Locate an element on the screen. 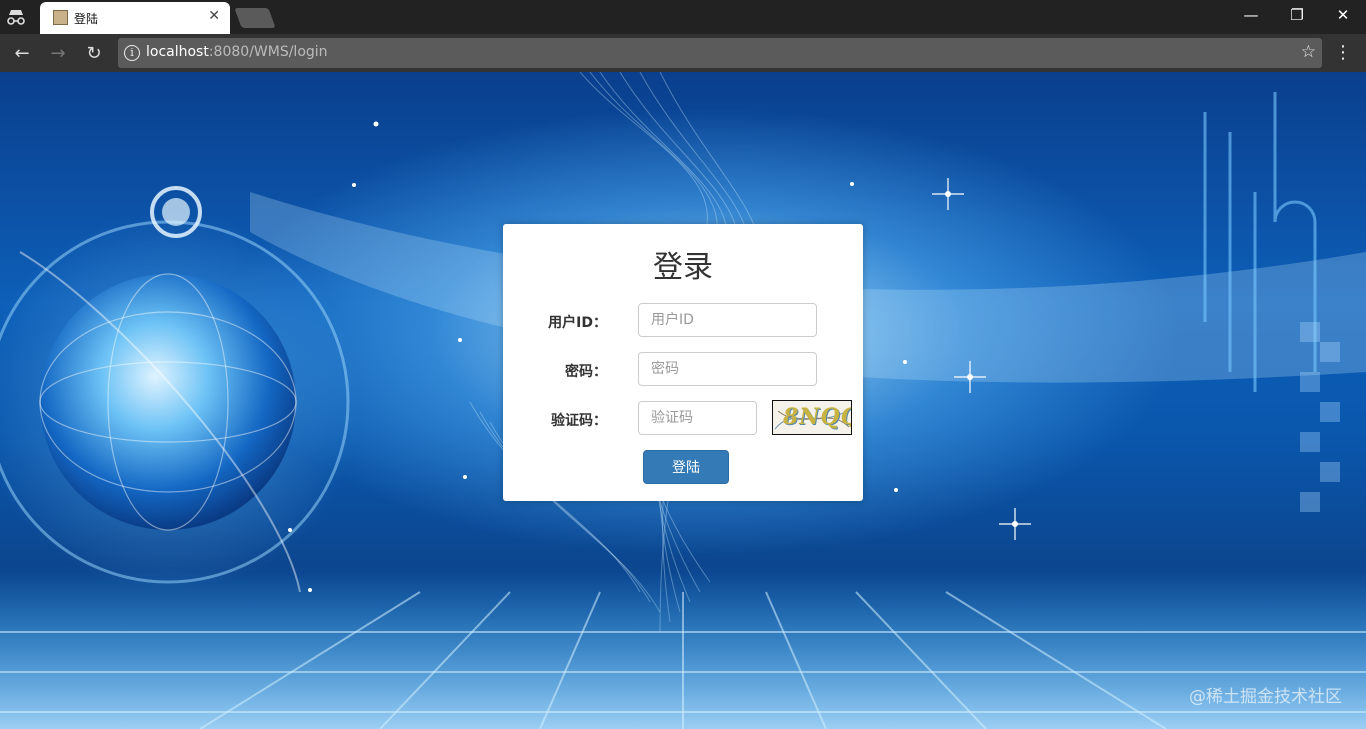 The image size is (1366, 729). password-label: 密码： is located at coordinates (586, 372).